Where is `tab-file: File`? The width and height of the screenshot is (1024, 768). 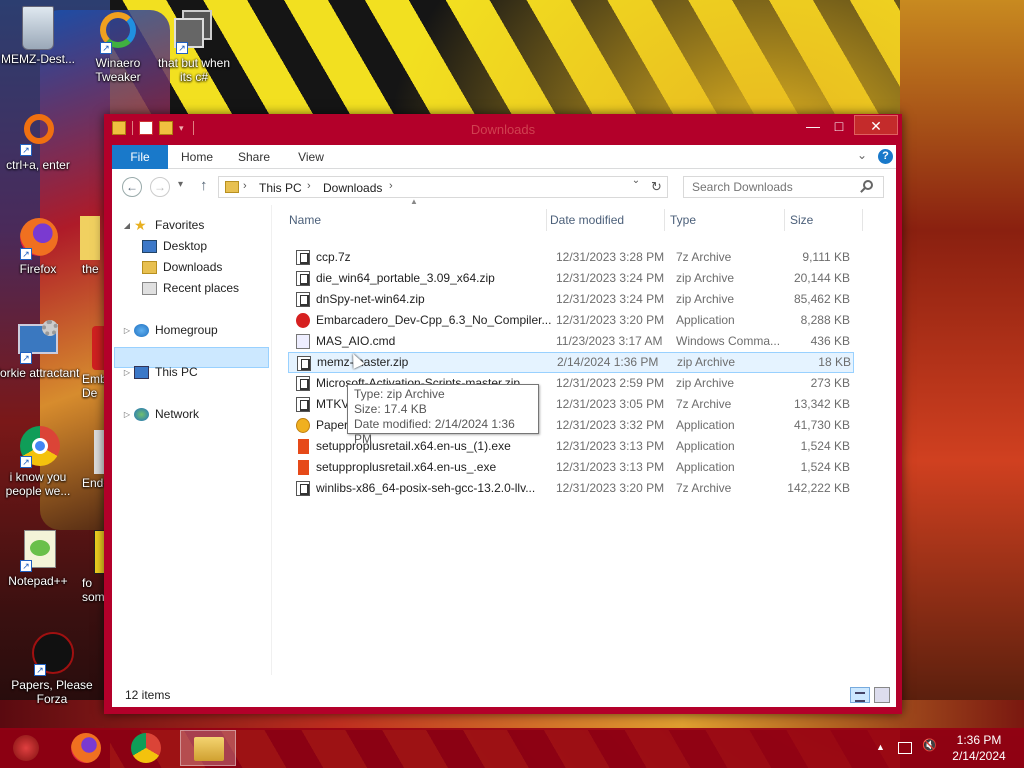 tab-file: File is located at coordinates (140, 157).